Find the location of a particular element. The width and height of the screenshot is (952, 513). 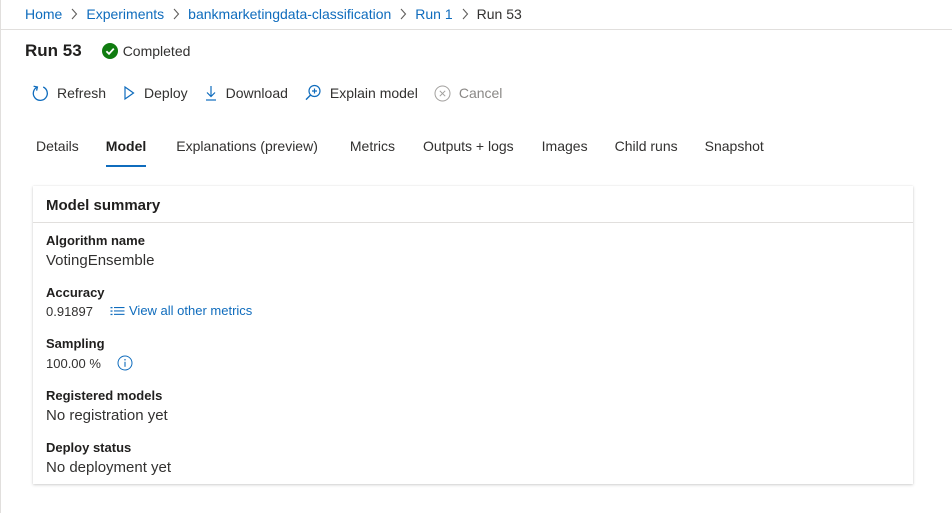

breadcrumb-current: Run 53 is located at coordinates (499, 14).